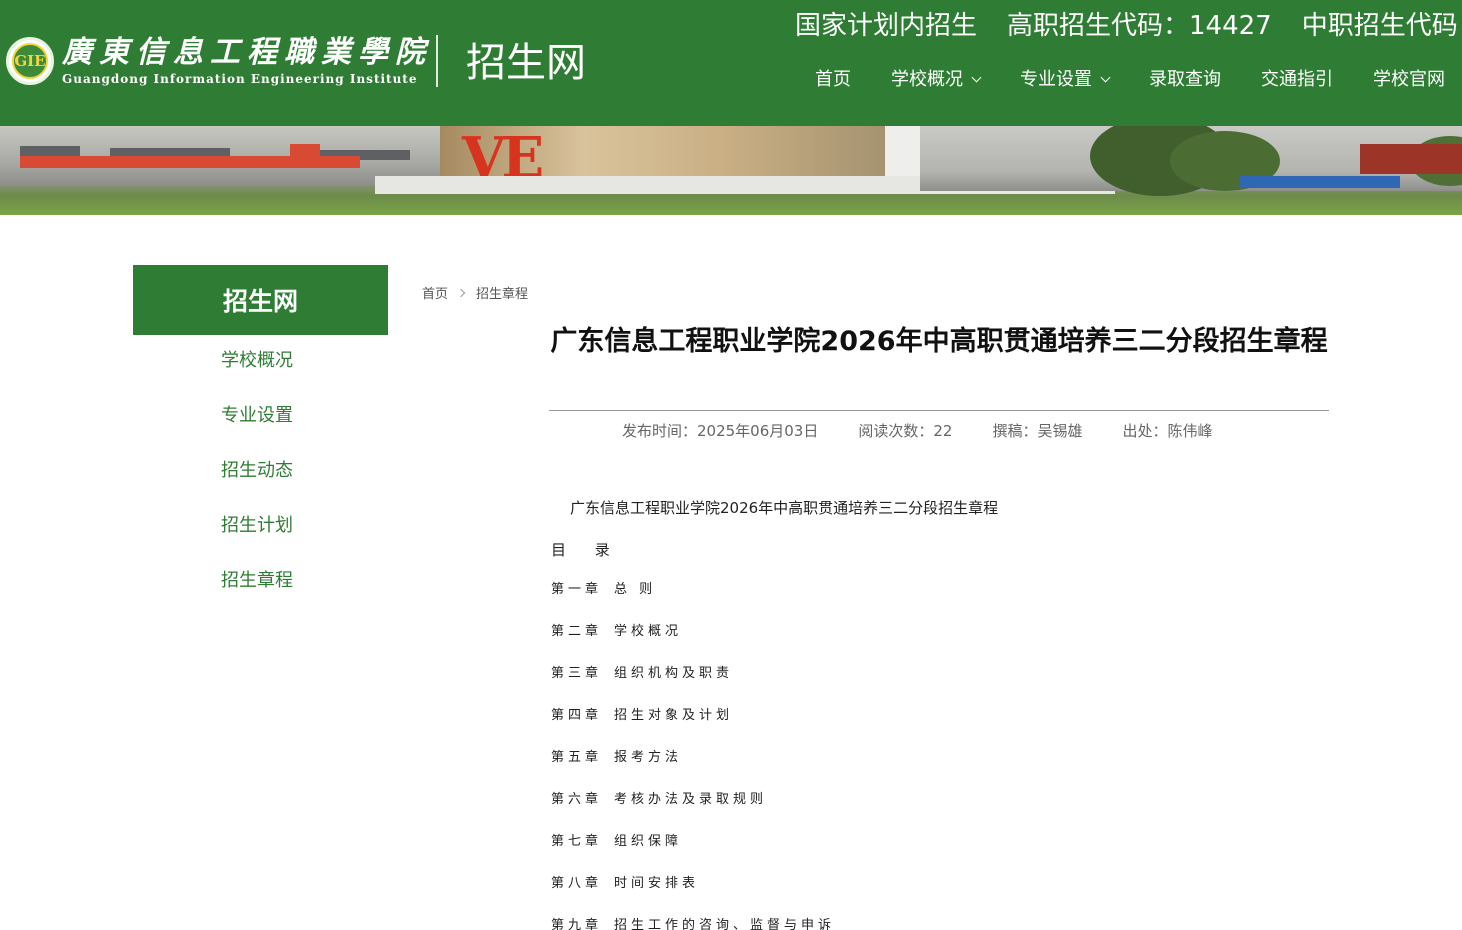  Describe the element at coordinates (1381, 26) in the screenshot. I see `code-secondary-vocational: 中职招生代码：` at that location.